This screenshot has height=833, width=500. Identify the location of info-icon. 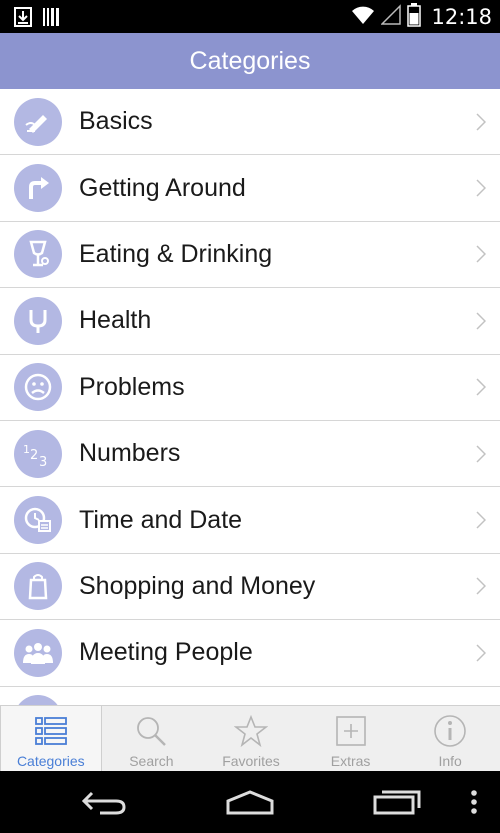
(450, 731).